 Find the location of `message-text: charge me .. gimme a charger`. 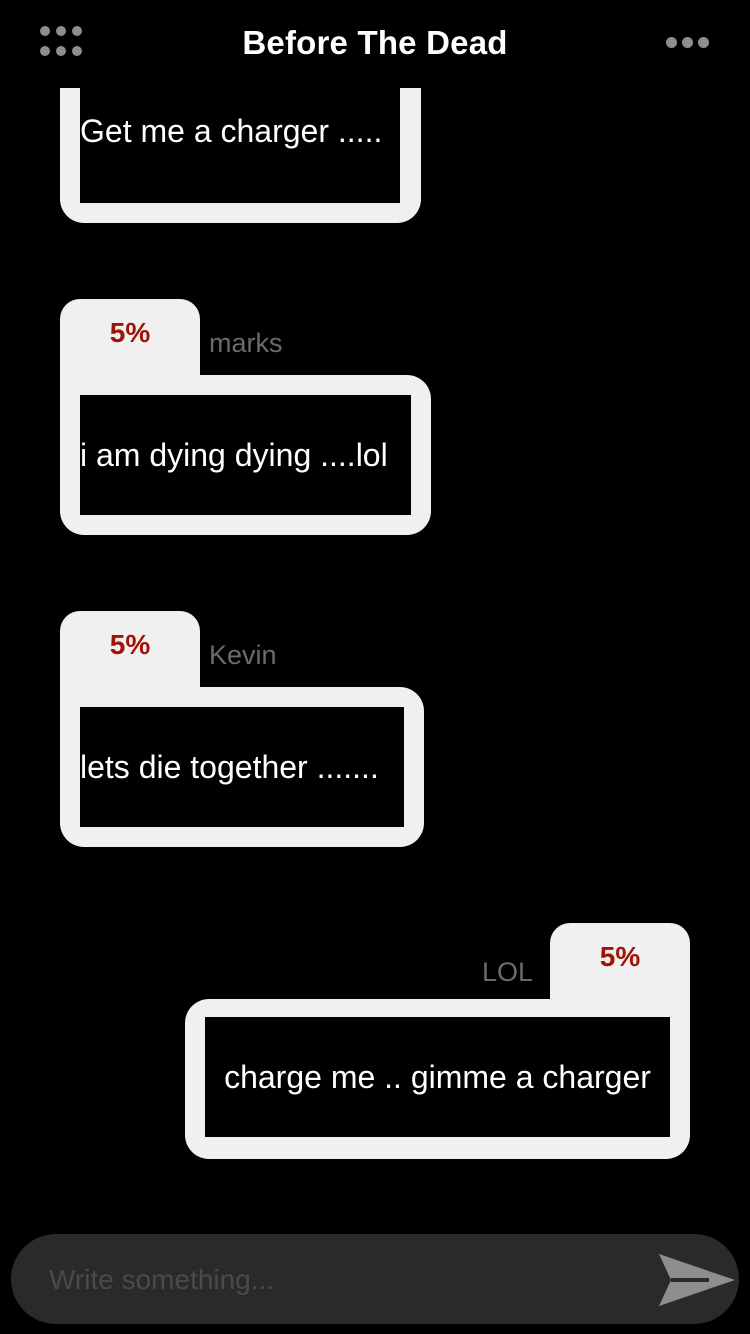

message-text: charge me .. gimme a charger is located at coordinates (437, 1077).